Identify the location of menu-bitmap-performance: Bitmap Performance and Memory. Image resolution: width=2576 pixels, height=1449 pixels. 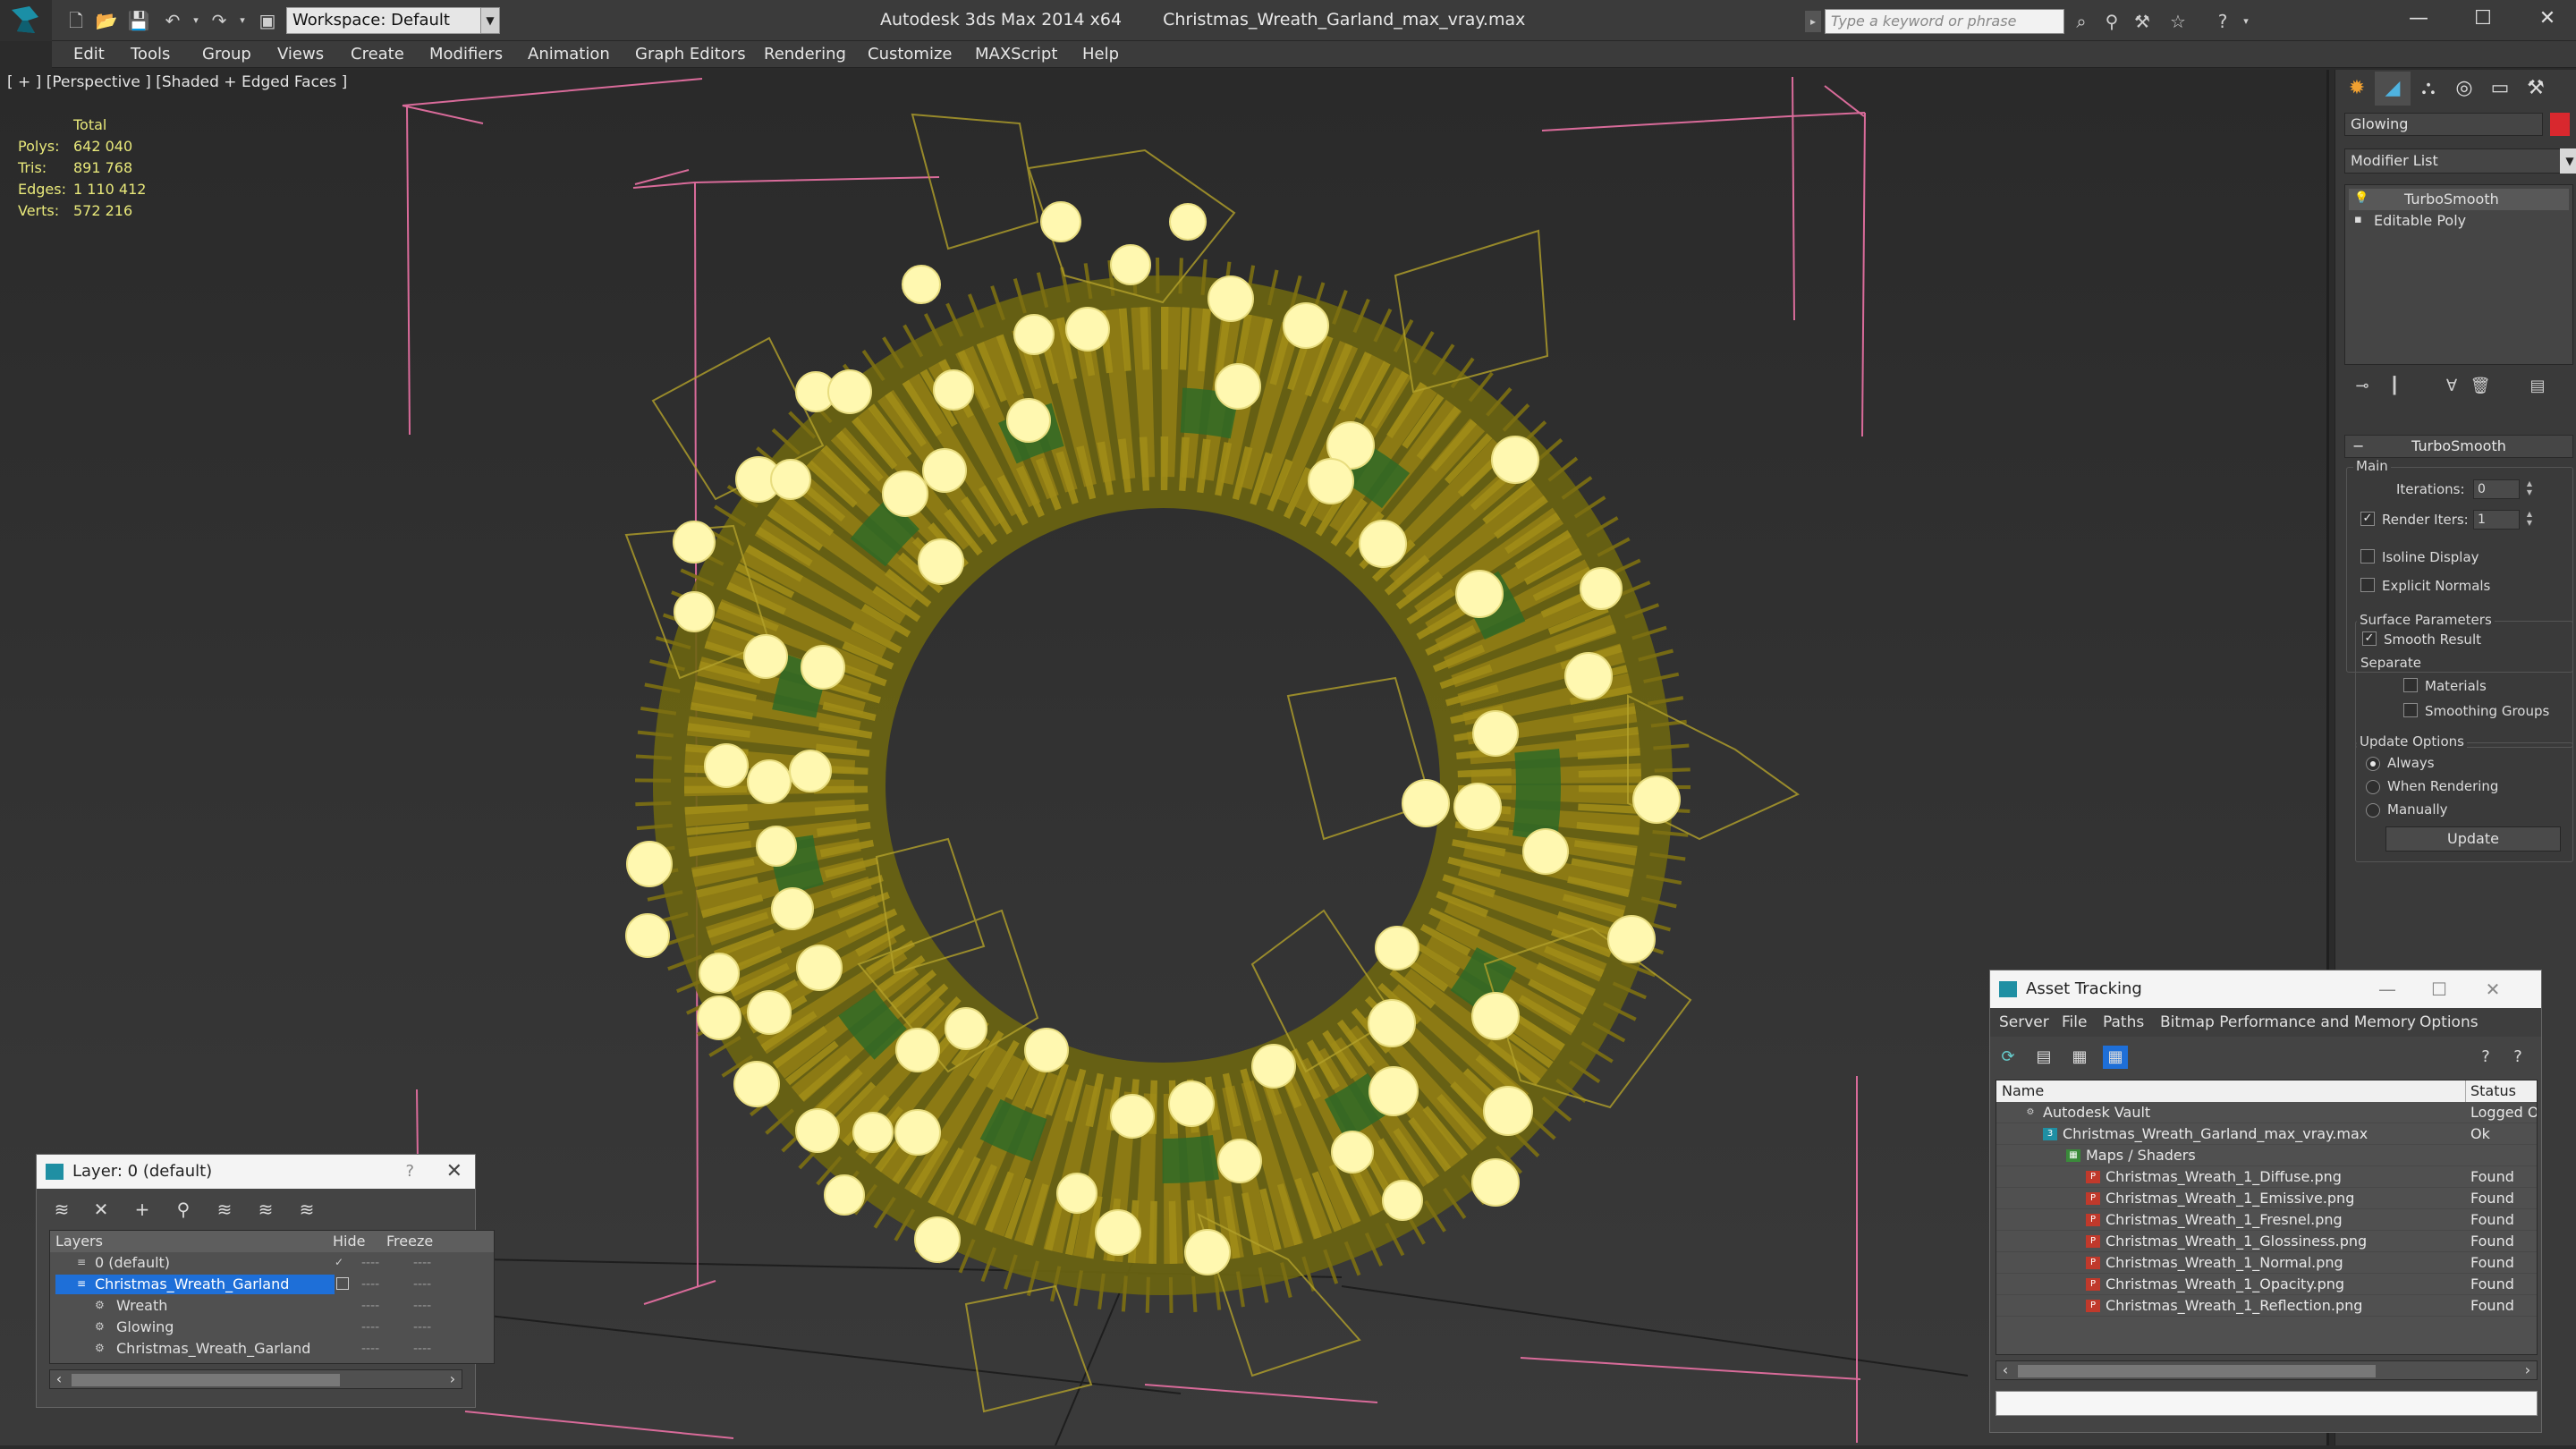
(2288, 1022).